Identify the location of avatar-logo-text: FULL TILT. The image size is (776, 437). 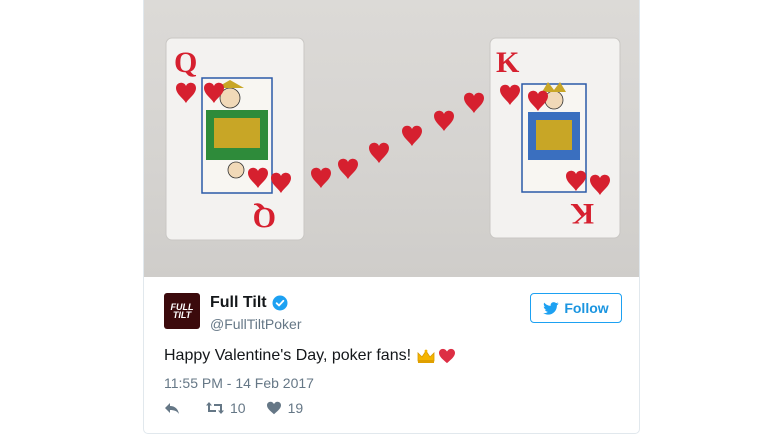
(182, 311).